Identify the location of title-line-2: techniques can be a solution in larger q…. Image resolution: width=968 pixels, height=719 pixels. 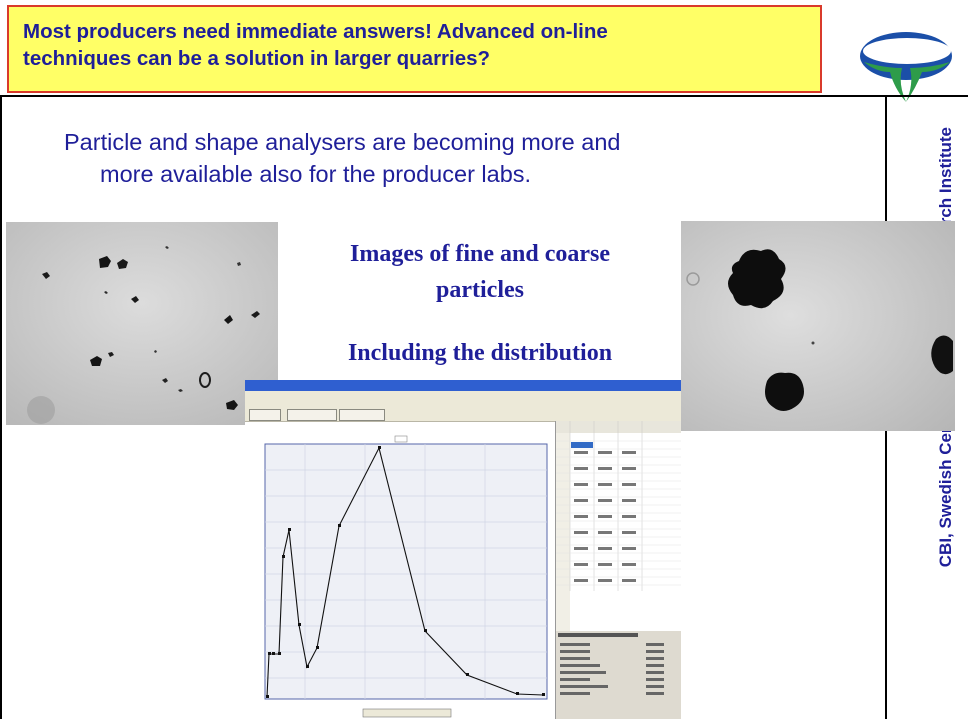
(257, 58).